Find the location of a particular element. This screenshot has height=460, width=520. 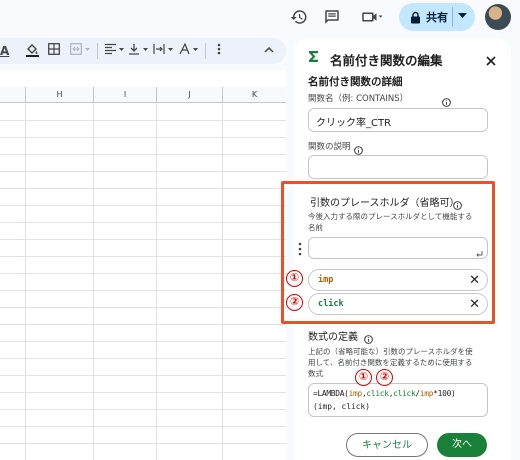

function-name-label: 関数名（例: CONTAINS） is located at coordinates (358, 99).